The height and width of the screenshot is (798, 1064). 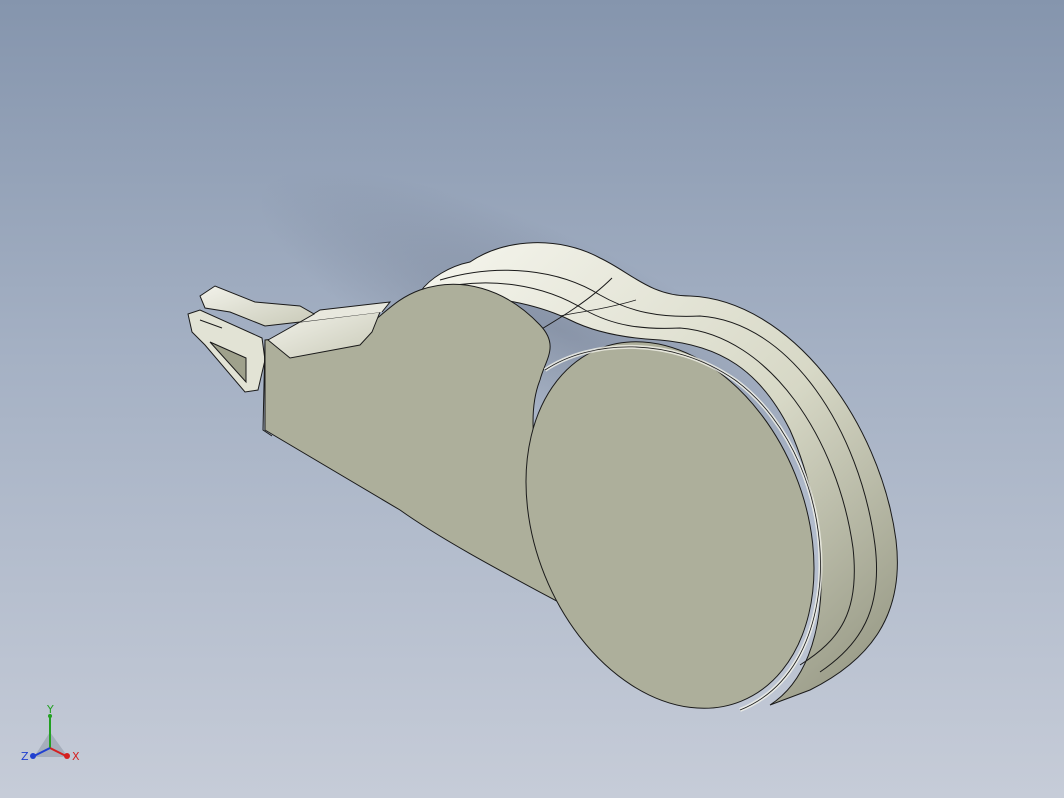 I want to click on y-axis-label: Y, so click(x=50, y=709).